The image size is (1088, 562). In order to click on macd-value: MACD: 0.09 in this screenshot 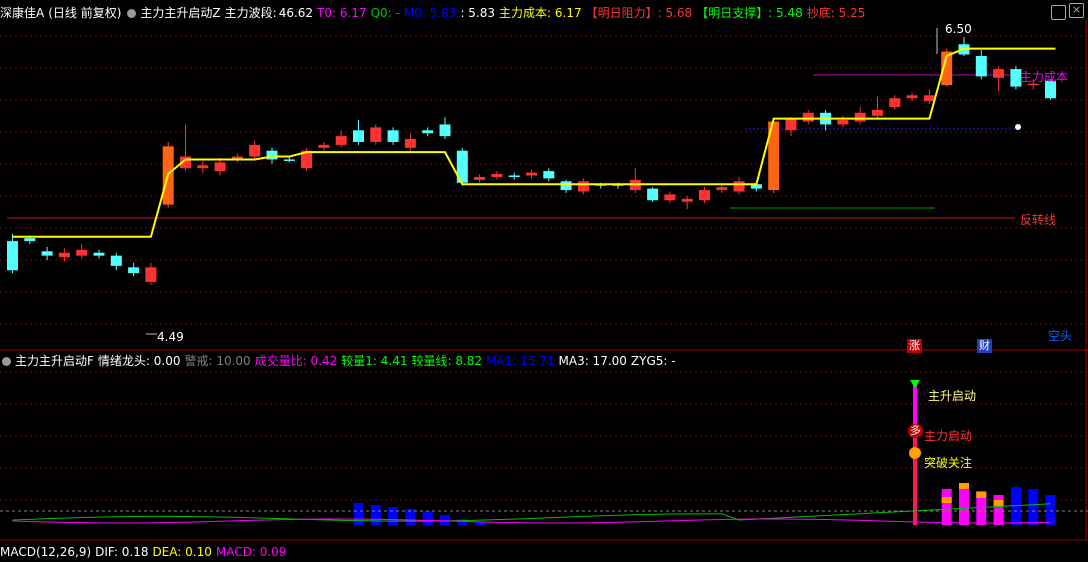, I will do `click(251, 552)`.